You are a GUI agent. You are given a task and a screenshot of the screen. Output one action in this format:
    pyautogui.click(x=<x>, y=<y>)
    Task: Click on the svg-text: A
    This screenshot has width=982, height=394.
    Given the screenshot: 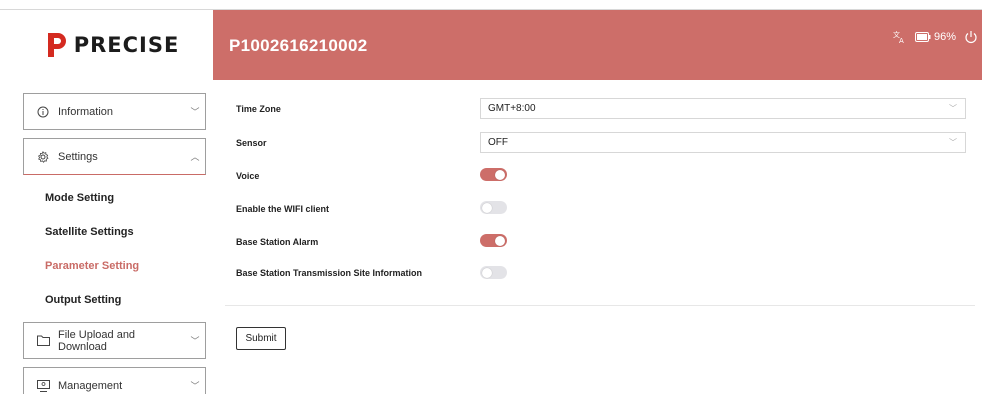 What is the action you would take?
    pyautogui.click(x=901, y=40)
    